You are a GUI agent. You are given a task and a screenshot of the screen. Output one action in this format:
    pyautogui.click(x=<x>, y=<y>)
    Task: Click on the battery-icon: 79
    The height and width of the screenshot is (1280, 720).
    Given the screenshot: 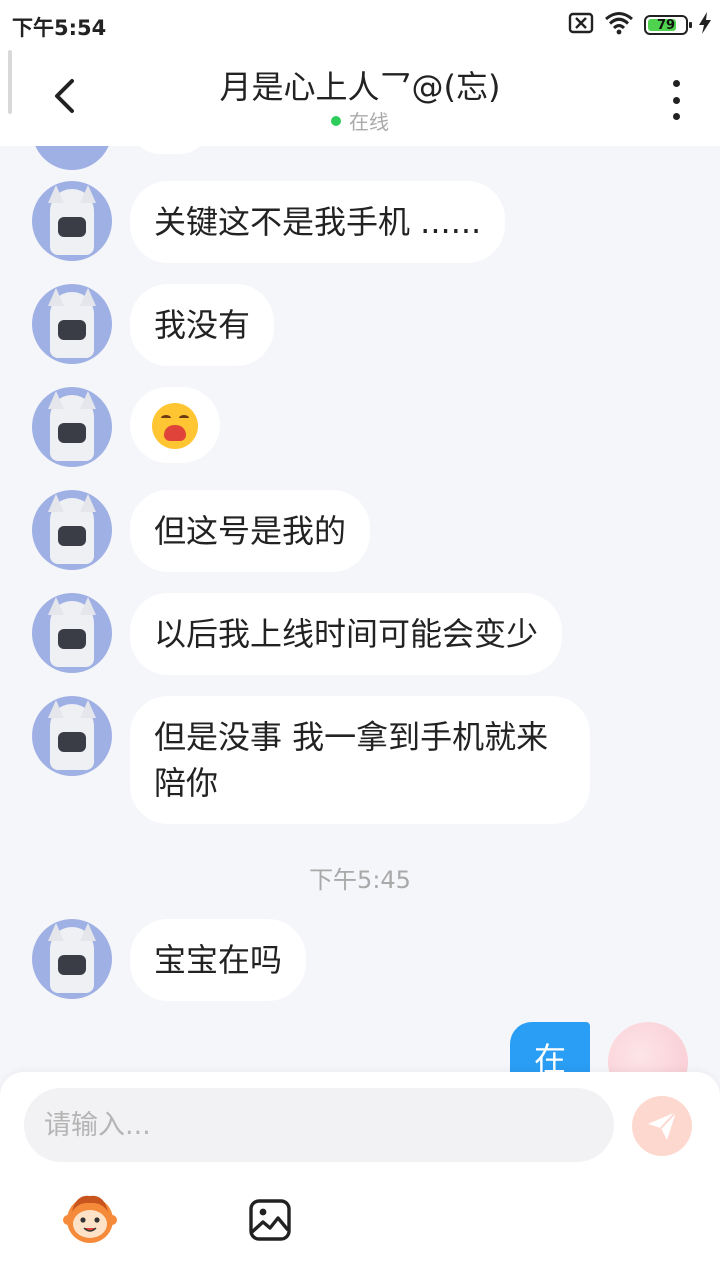 What is the action you would take?
    pyautogui.click(x=668, y=25)
    